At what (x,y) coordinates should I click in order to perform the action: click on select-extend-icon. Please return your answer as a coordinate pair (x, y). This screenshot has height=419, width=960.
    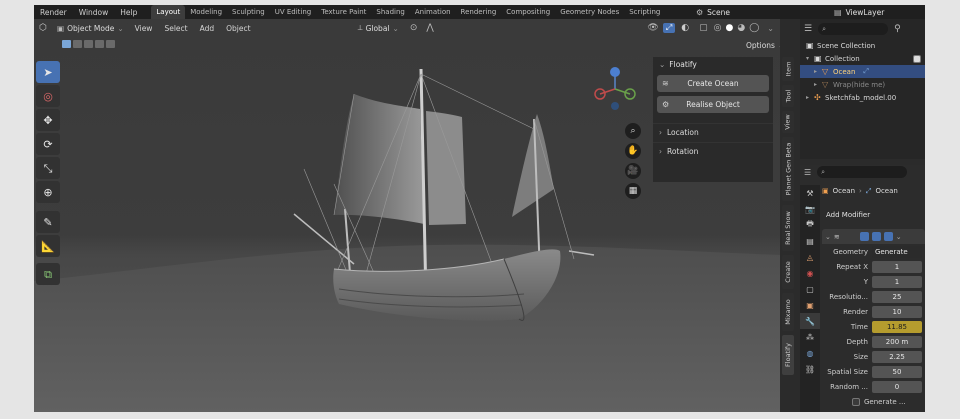
    Looking at the image, I should click on (77, 44).